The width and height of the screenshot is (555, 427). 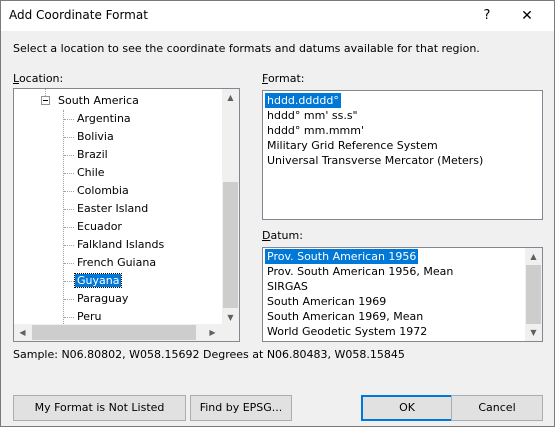 I want to click on tree-node-label: South America, so click(x=98, y=100).